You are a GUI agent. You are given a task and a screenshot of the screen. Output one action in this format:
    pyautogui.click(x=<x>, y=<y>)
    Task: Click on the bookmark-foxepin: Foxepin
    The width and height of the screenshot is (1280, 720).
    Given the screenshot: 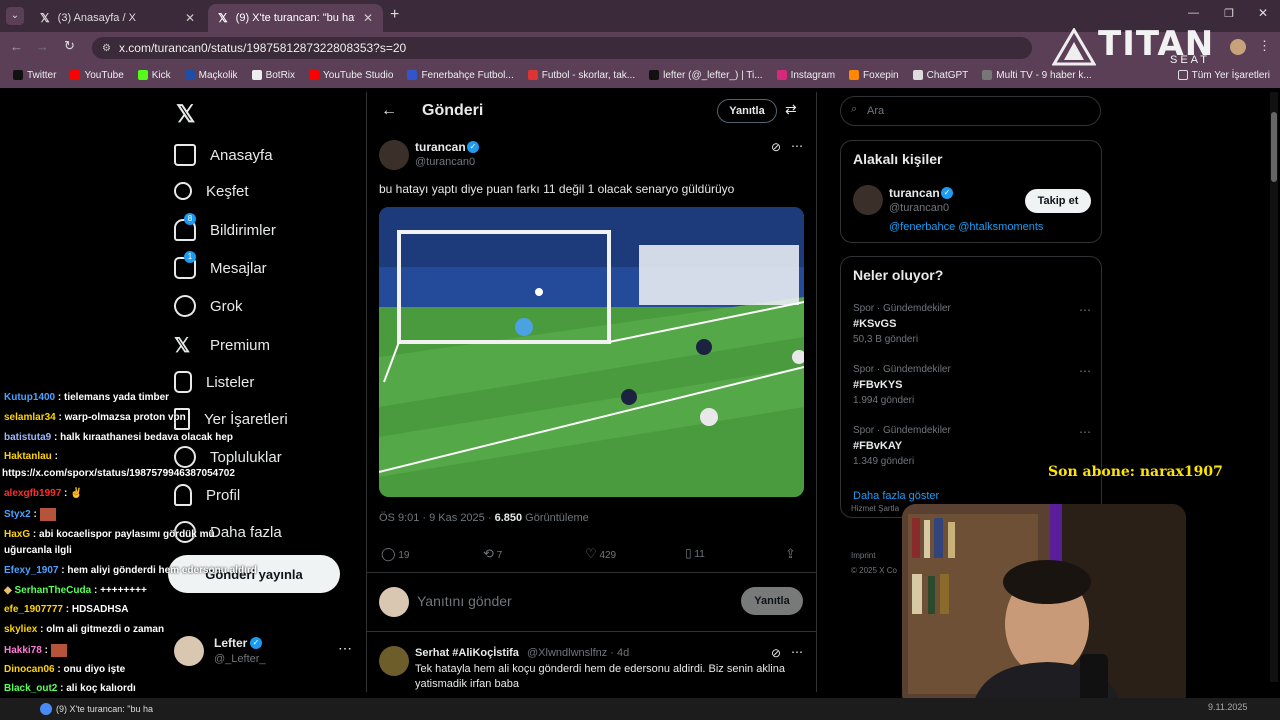 What is the action you would take?
    pyautogui.click(x=874, y=75)
    